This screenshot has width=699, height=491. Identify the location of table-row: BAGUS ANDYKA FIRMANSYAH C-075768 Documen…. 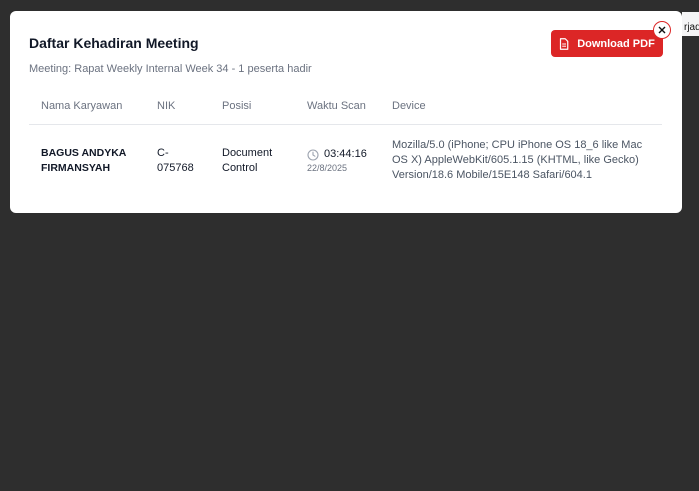
(345, 165).